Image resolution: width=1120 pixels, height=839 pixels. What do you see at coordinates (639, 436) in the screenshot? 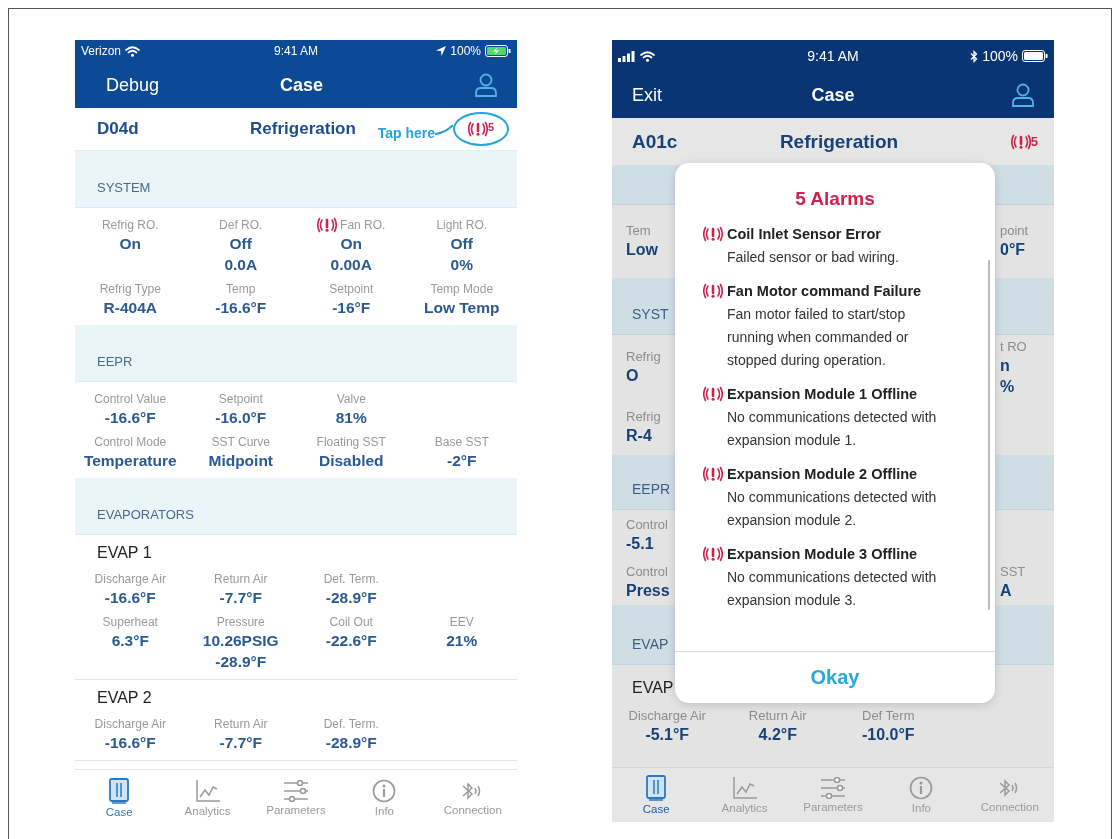
I see `field-value: R-4` at bounding box center [639, 436].